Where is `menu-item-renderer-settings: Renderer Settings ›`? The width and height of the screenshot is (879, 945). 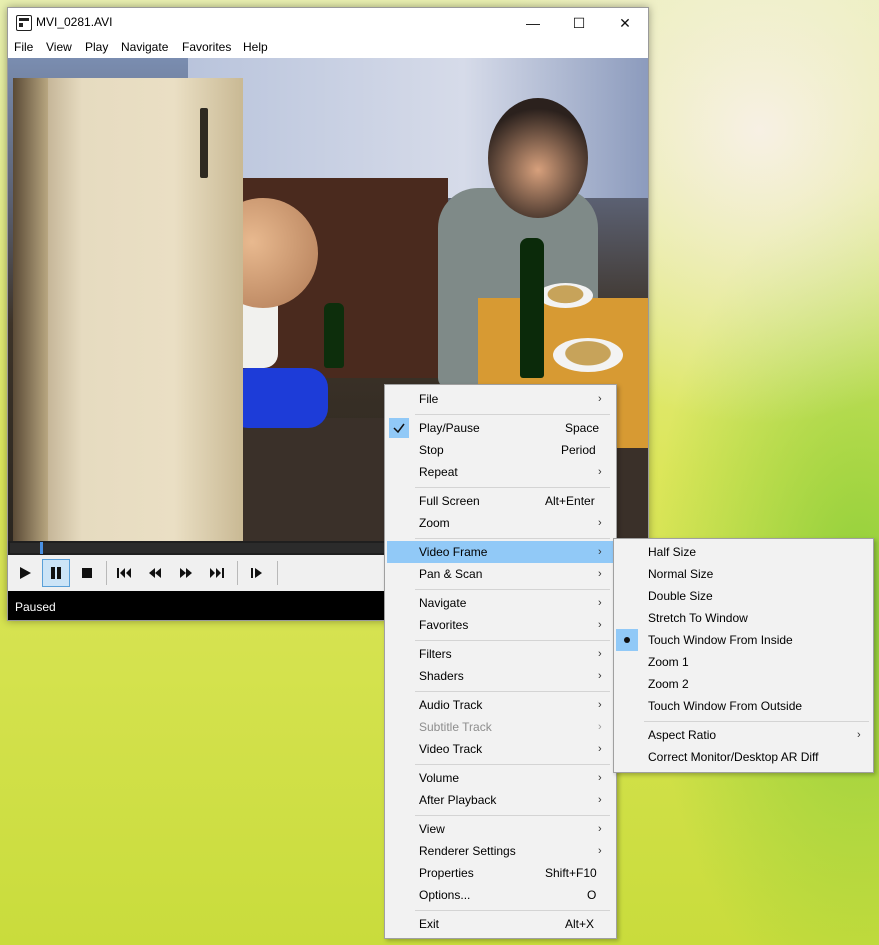
menu-item-renderer-settings: Renderer Settings › is located at coordinates (500, 851).